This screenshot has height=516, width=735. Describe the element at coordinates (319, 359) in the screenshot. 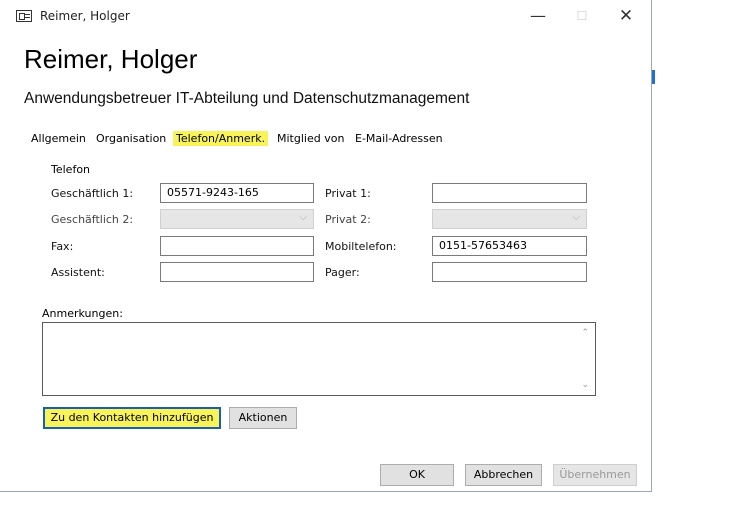

I see `anmerkungen-textarea: ⌃ ⌄` at that location.